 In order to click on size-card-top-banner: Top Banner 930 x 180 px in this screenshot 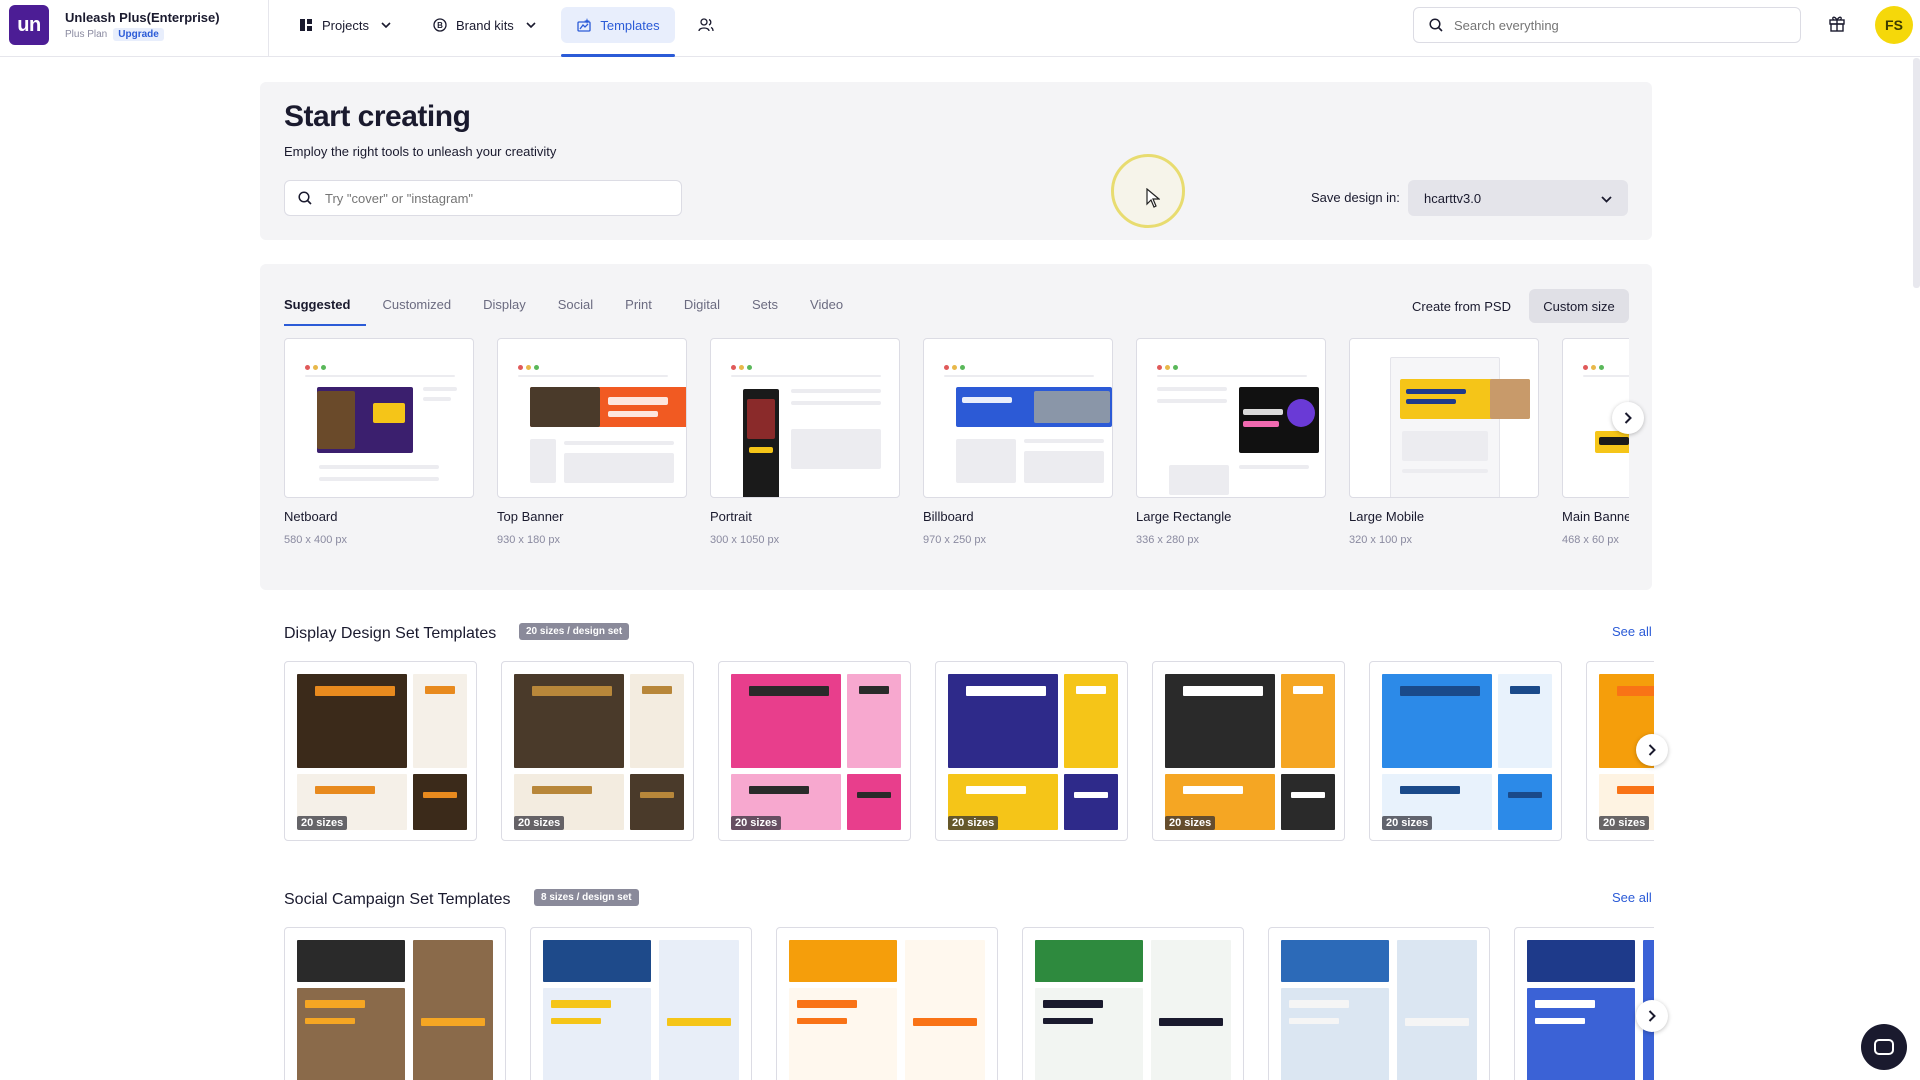, I will do `click(592, 442)`.